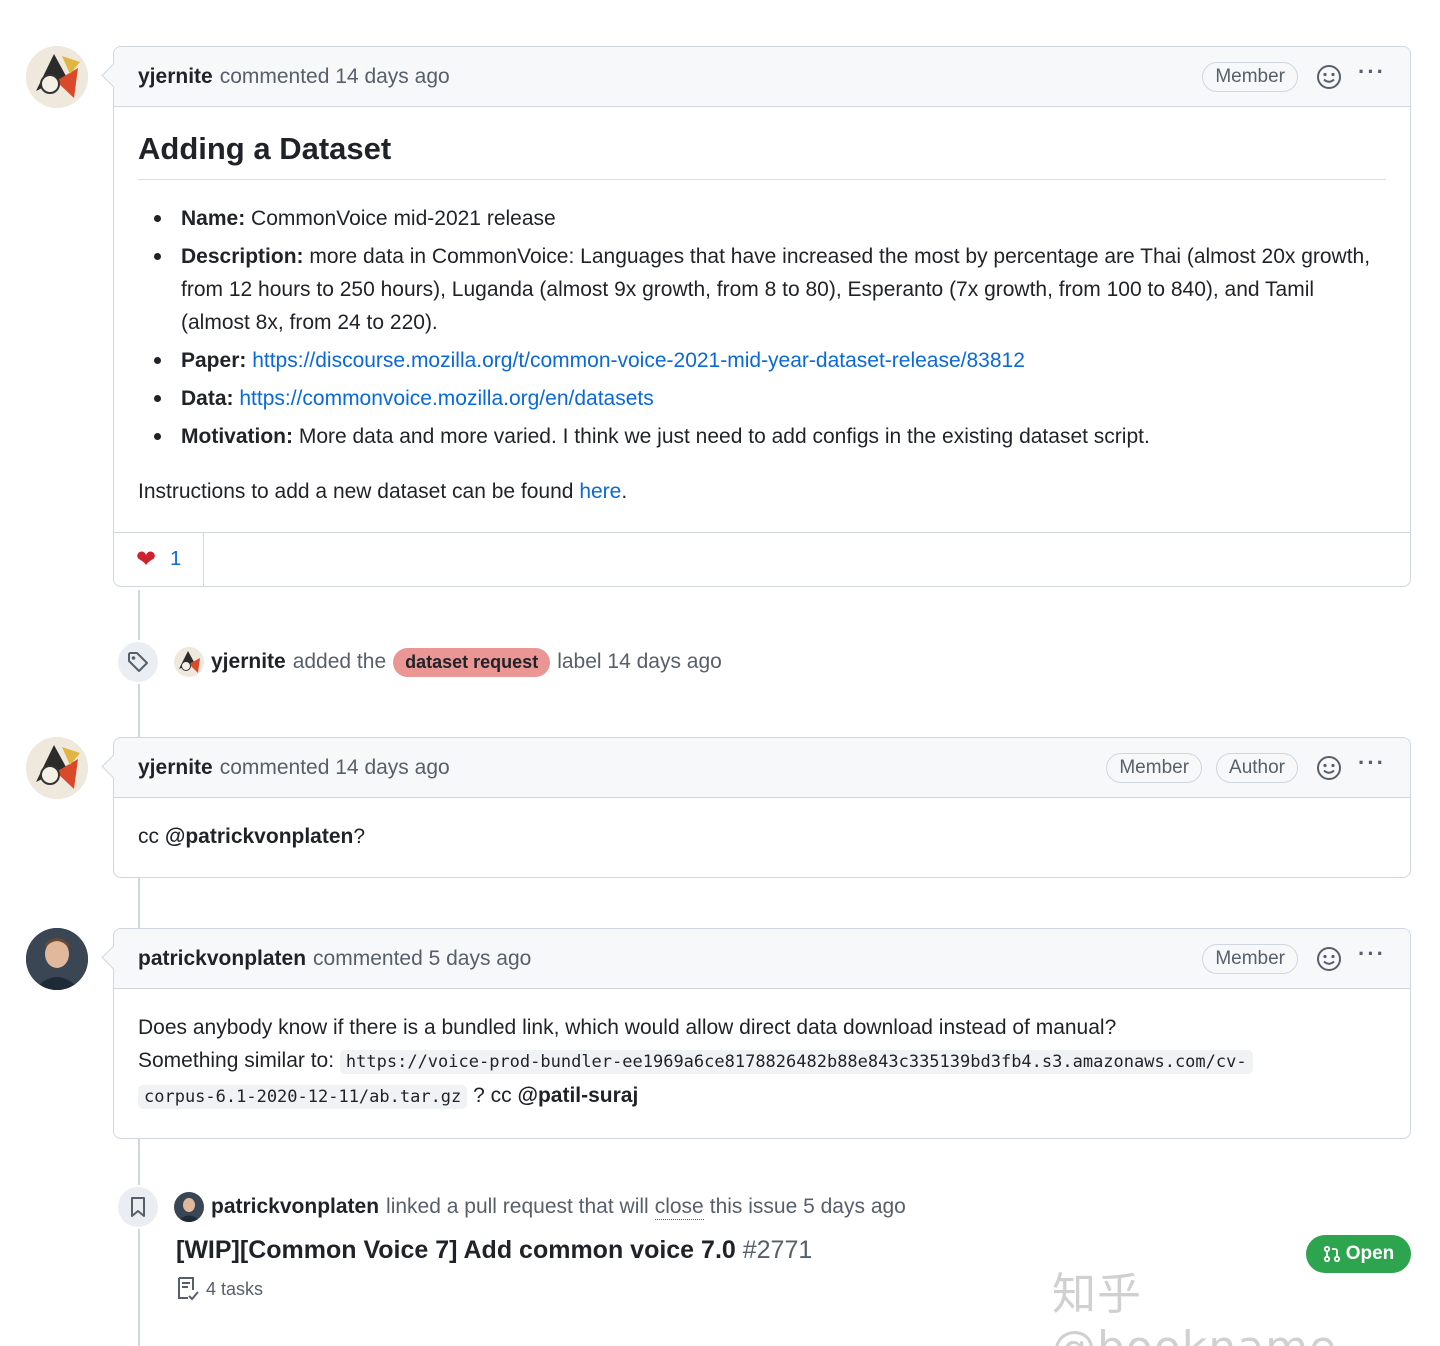 Image resolution: width=1440 pixels, height=1346 pixels. Describe the element at coordinates (188, 1289) in the screenshot. I see `checklist-icon` at that location.